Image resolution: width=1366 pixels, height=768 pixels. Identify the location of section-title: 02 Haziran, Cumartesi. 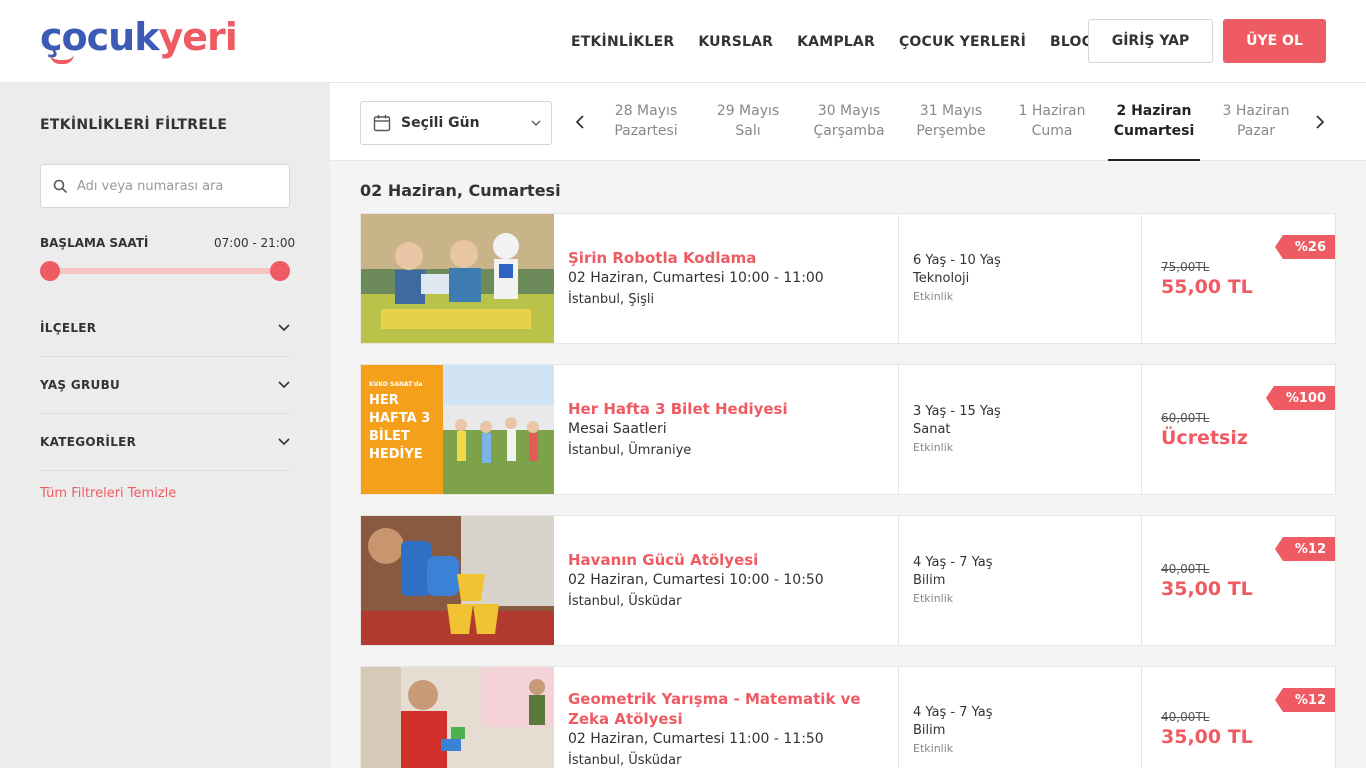
(460, 190).